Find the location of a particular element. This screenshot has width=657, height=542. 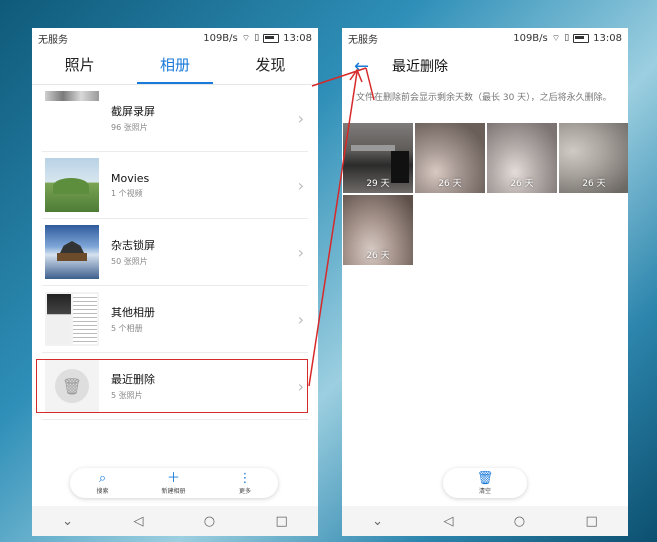

retention-info-text: 文件在删除前会显示剩余天数（最长 30 天），之后将永久删除。 is located at coordinates (484, 98).